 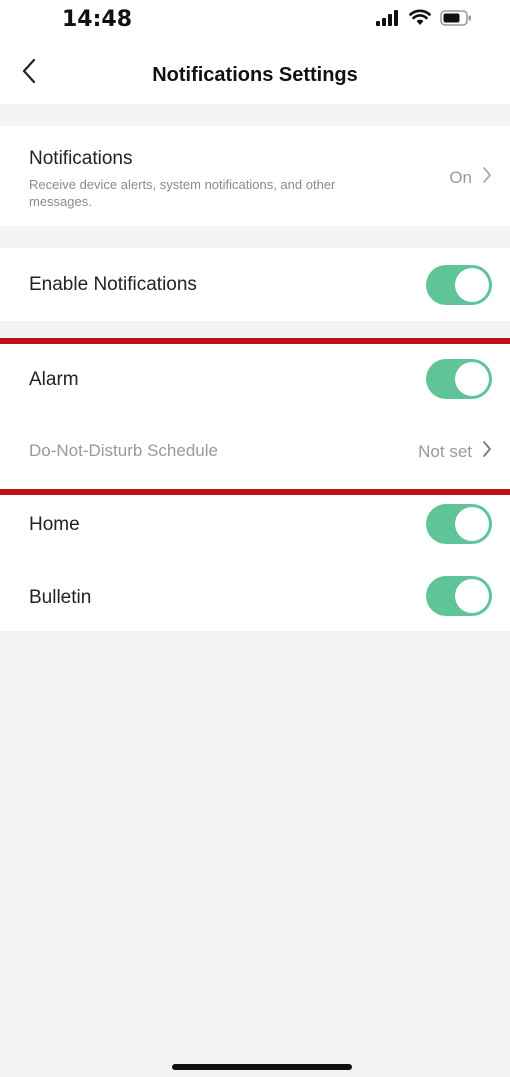 I want to click on signal-icon, so click(x=388, y=20).